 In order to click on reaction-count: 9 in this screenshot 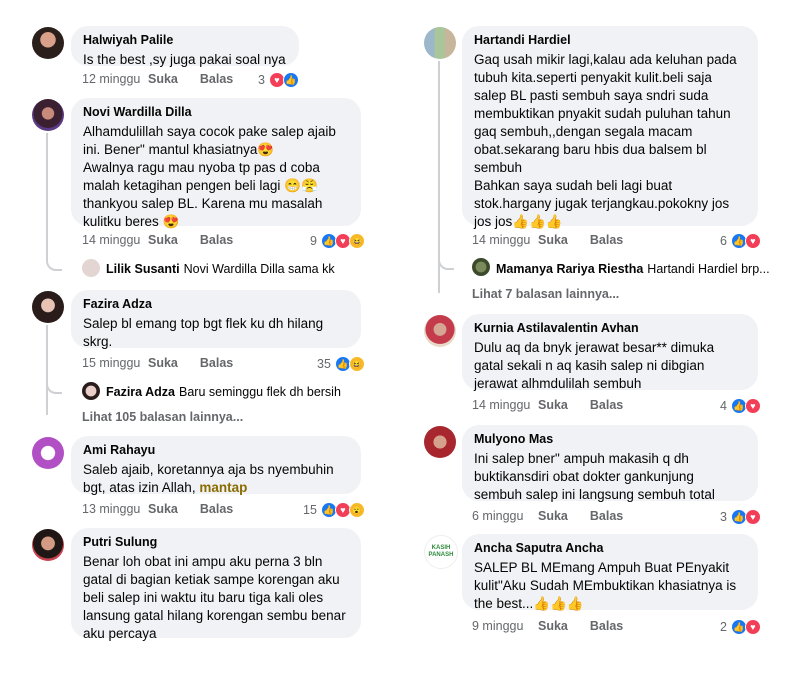, I will do `click(313, 241)`.